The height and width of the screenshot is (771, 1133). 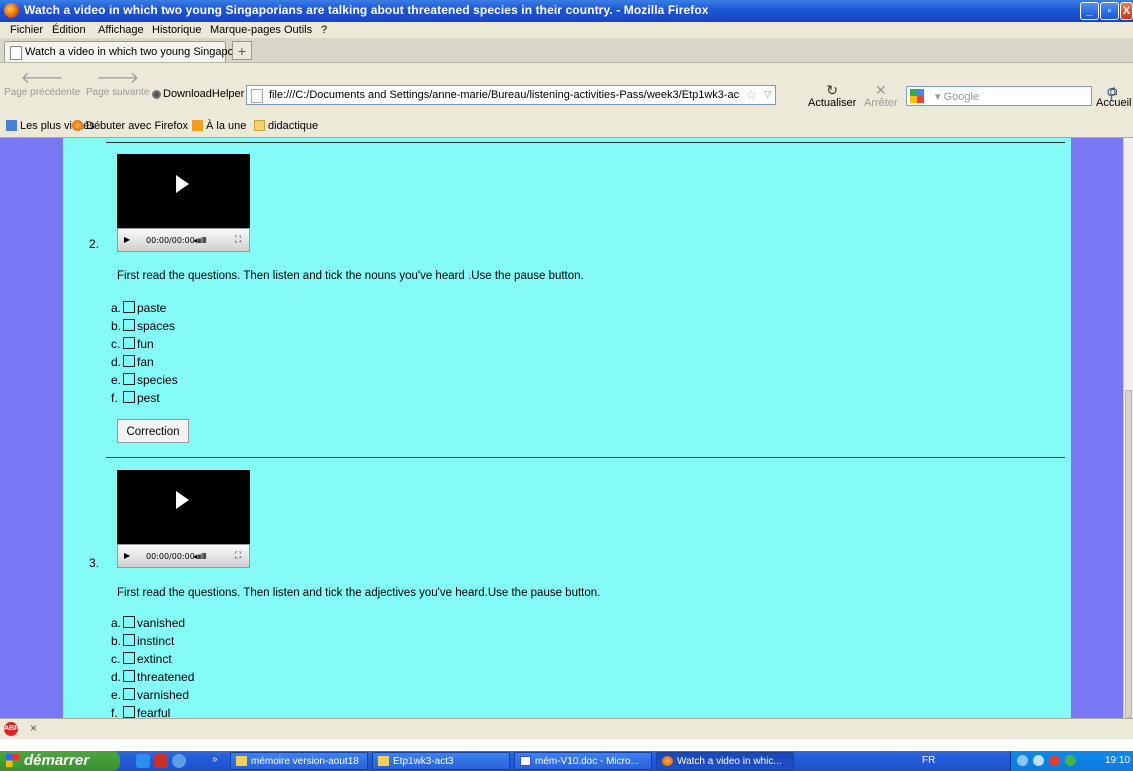 What do you see at coordinates (16, 53) in the screenshot?
I see `page-icon` at bounding box center [16, 53].